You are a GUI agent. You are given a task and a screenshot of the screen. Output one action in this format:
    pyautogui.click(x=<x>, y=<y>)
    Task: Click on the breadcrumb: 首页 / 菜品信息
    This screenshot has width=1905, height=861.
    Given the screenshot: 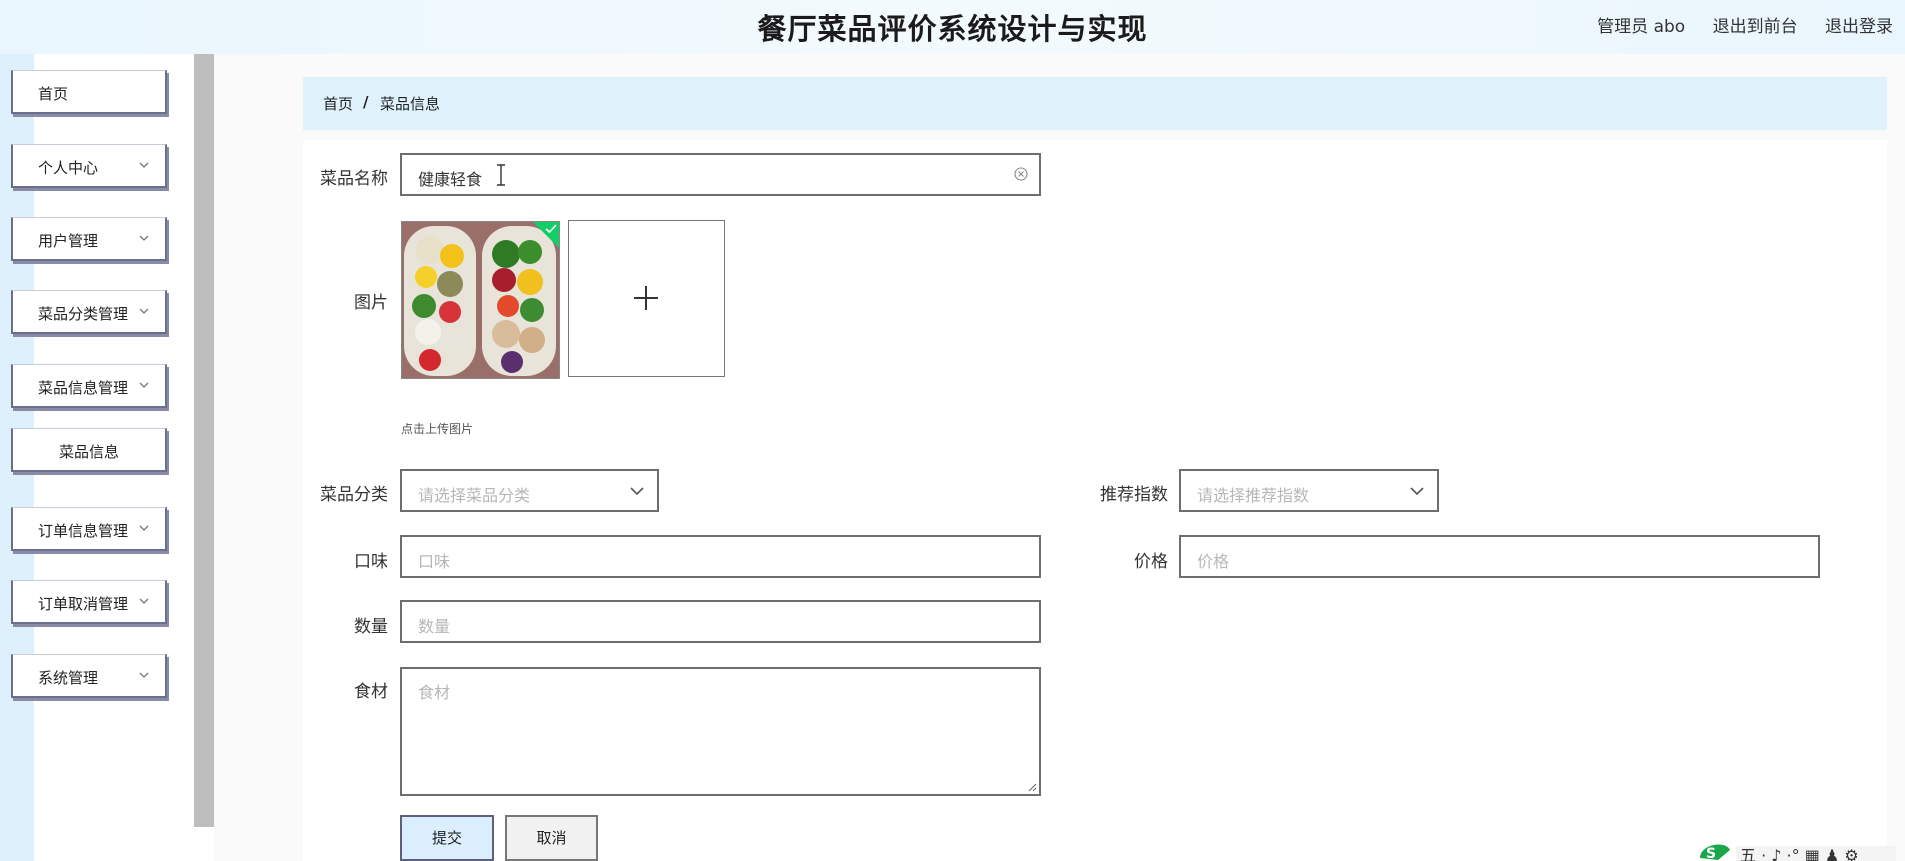 What is the action you would take?
    pyautogui.click(x=1095, y=103)
    